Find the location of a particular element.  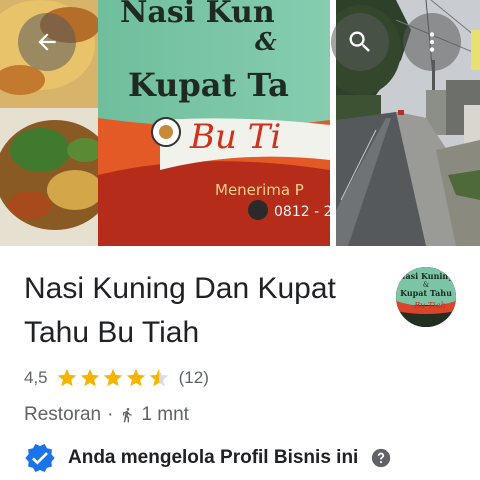

meta-row: Restoran · 1 mnt is located at coordinates (106, 415).